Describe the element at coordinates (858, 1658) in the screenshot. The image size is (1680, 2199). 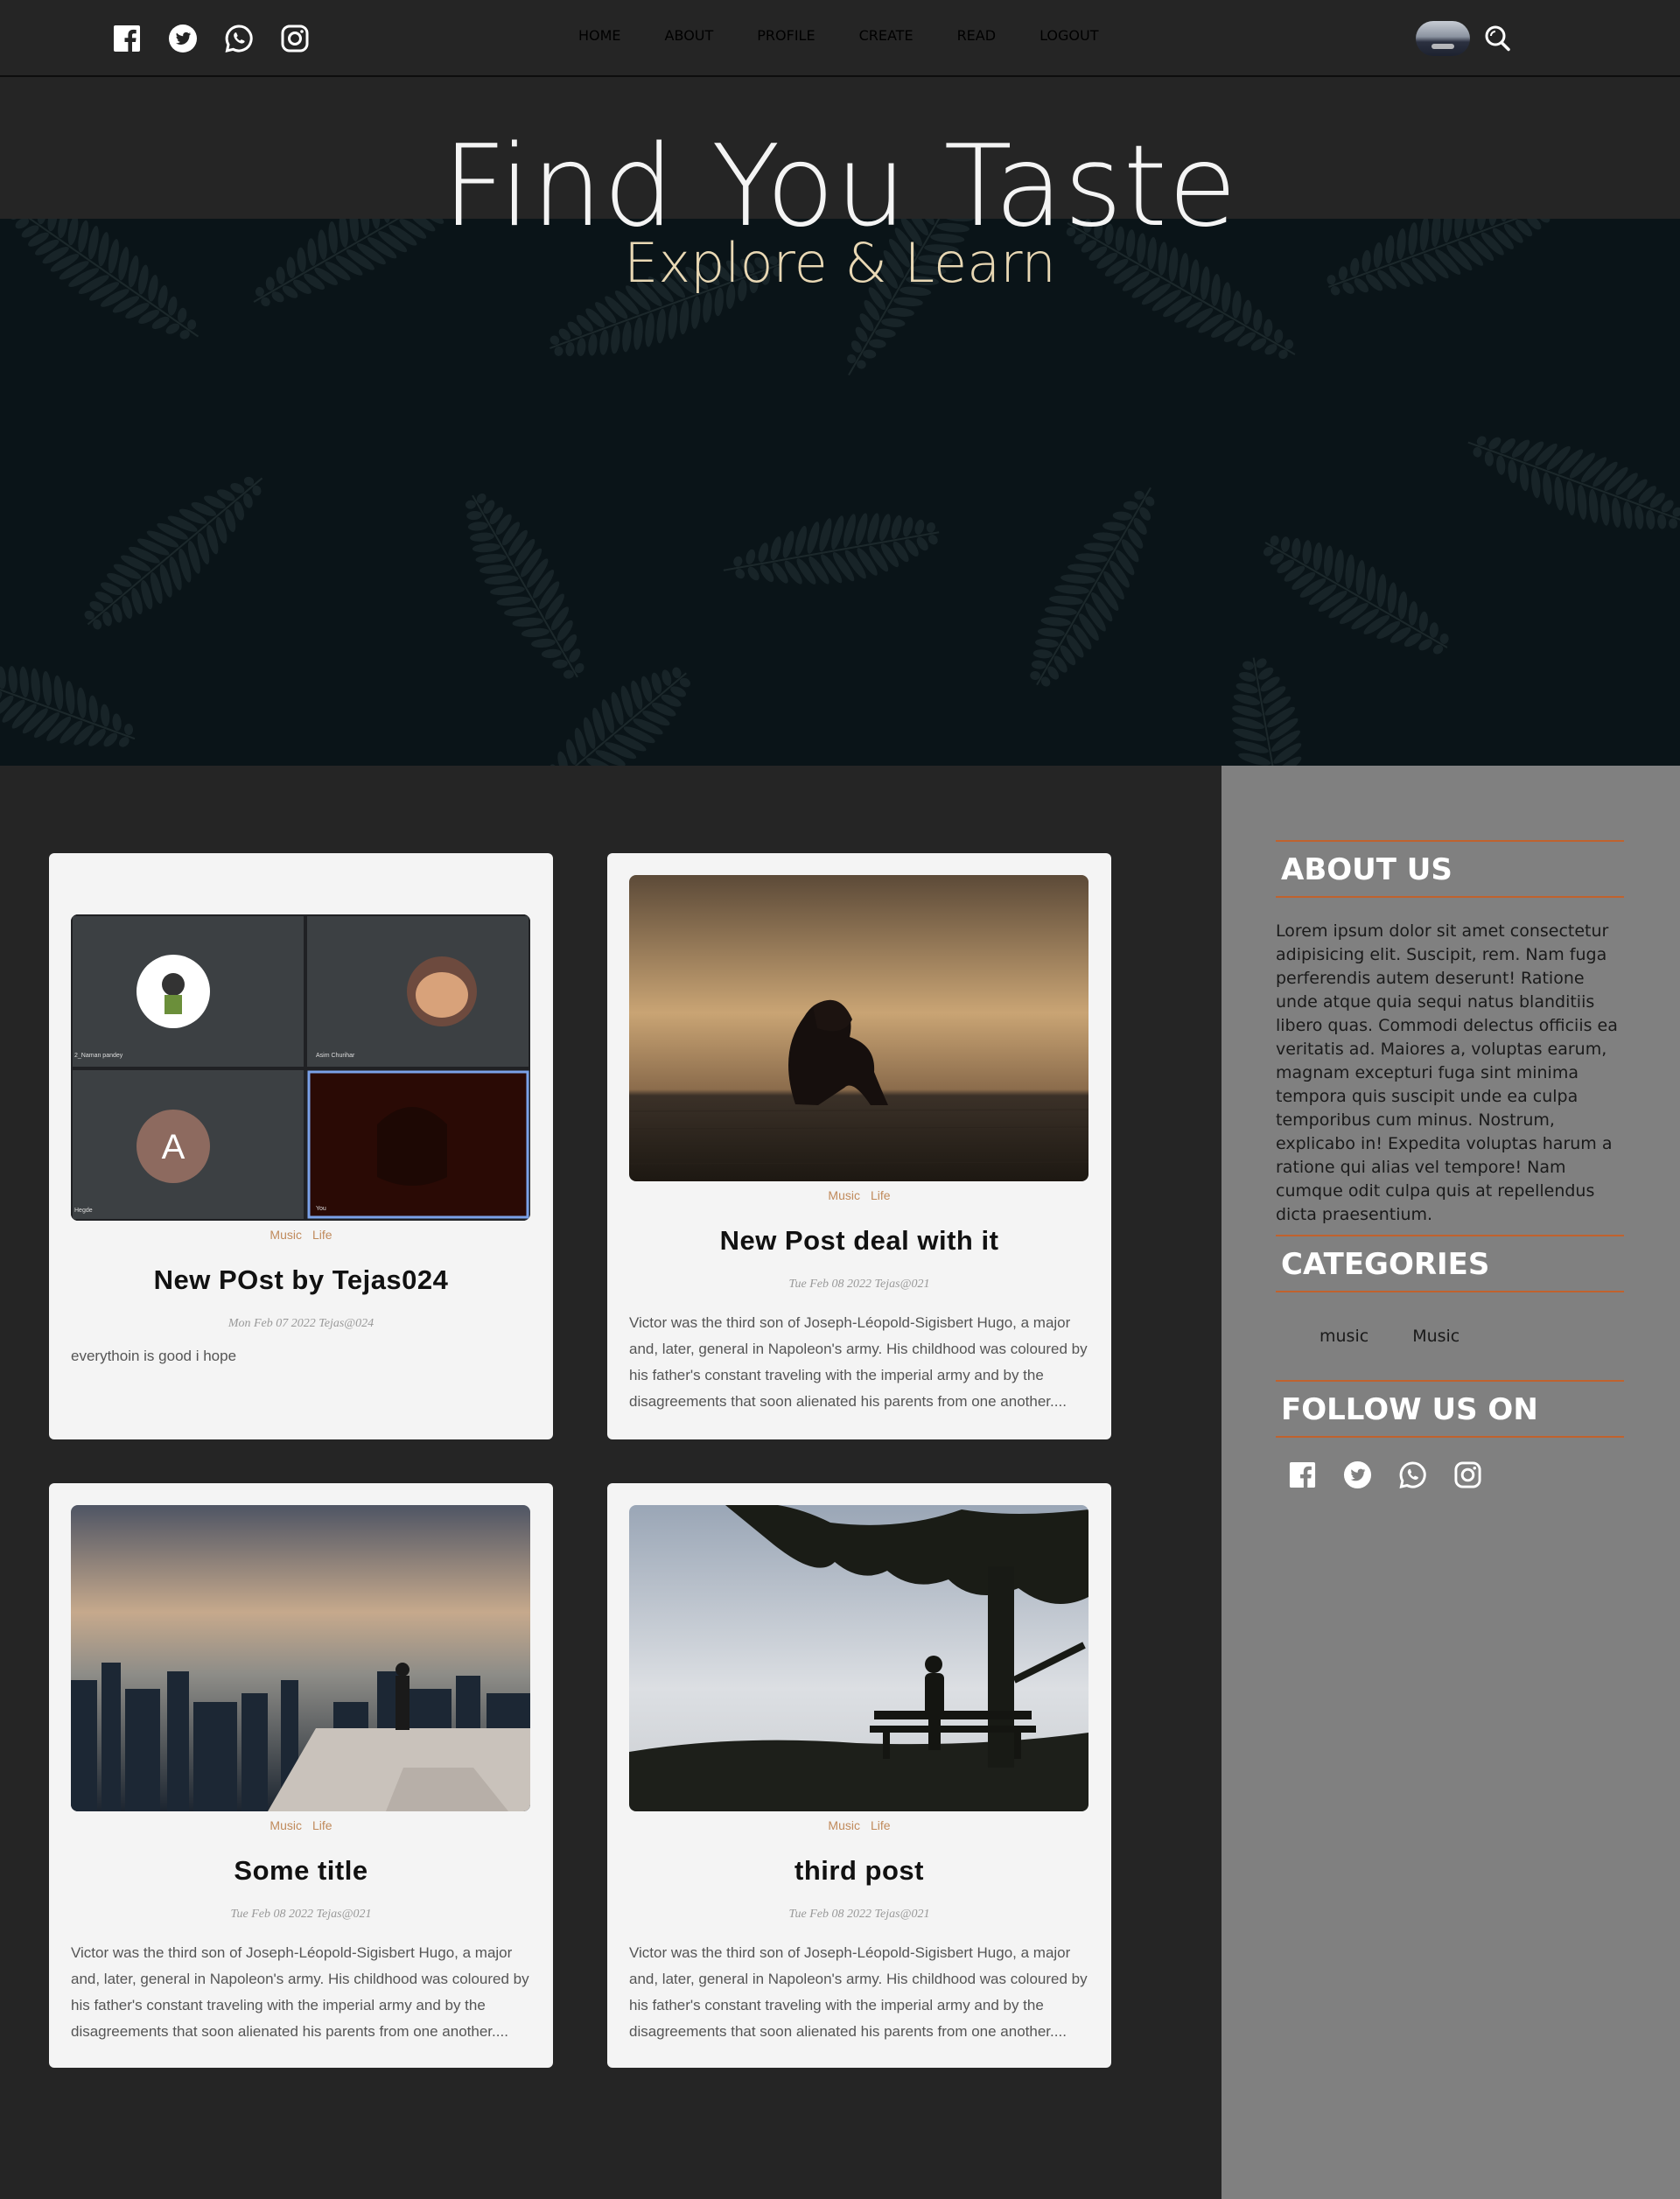
I see `post-thumbnail-bench-tree` at that location.